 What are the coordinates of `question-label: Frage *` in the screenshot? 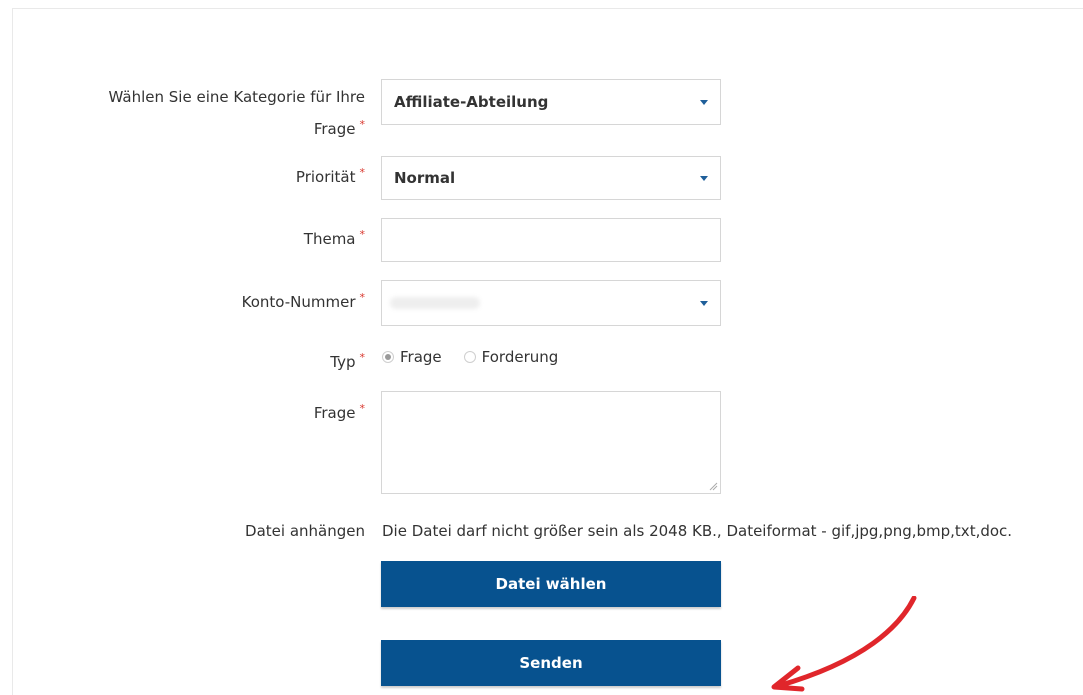 It's located at (339, 411).